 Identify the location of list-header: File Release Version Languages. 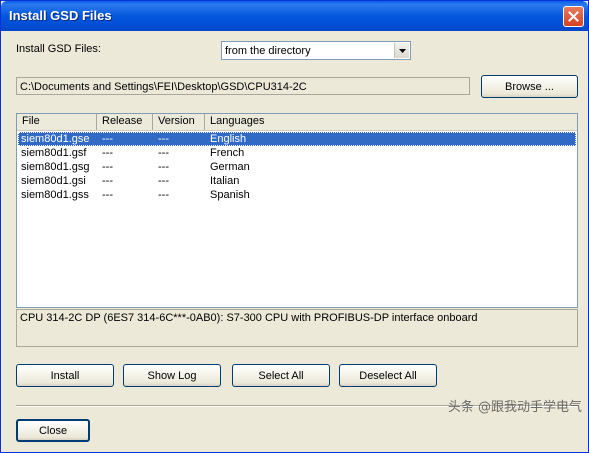
(297, 122).